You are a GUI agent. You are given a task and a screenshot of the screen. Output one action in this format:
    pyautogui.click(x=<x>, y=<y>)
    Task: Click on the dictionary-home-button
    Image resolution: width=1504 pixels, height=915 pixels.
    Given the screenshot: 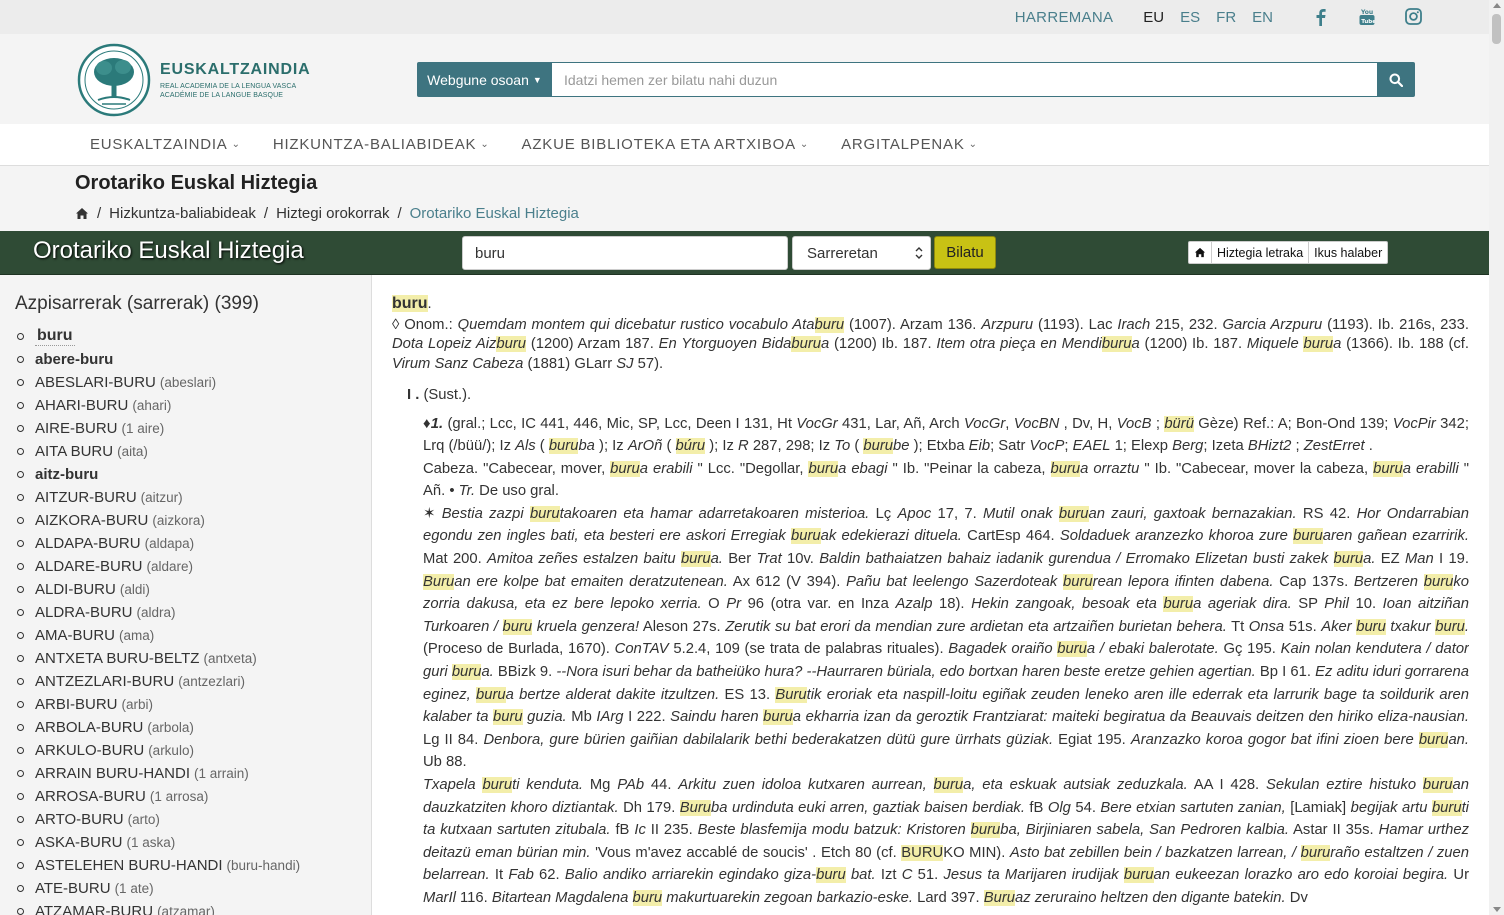 What is the action you would take?
    pyautogui.click(x=1200, y=252)
    